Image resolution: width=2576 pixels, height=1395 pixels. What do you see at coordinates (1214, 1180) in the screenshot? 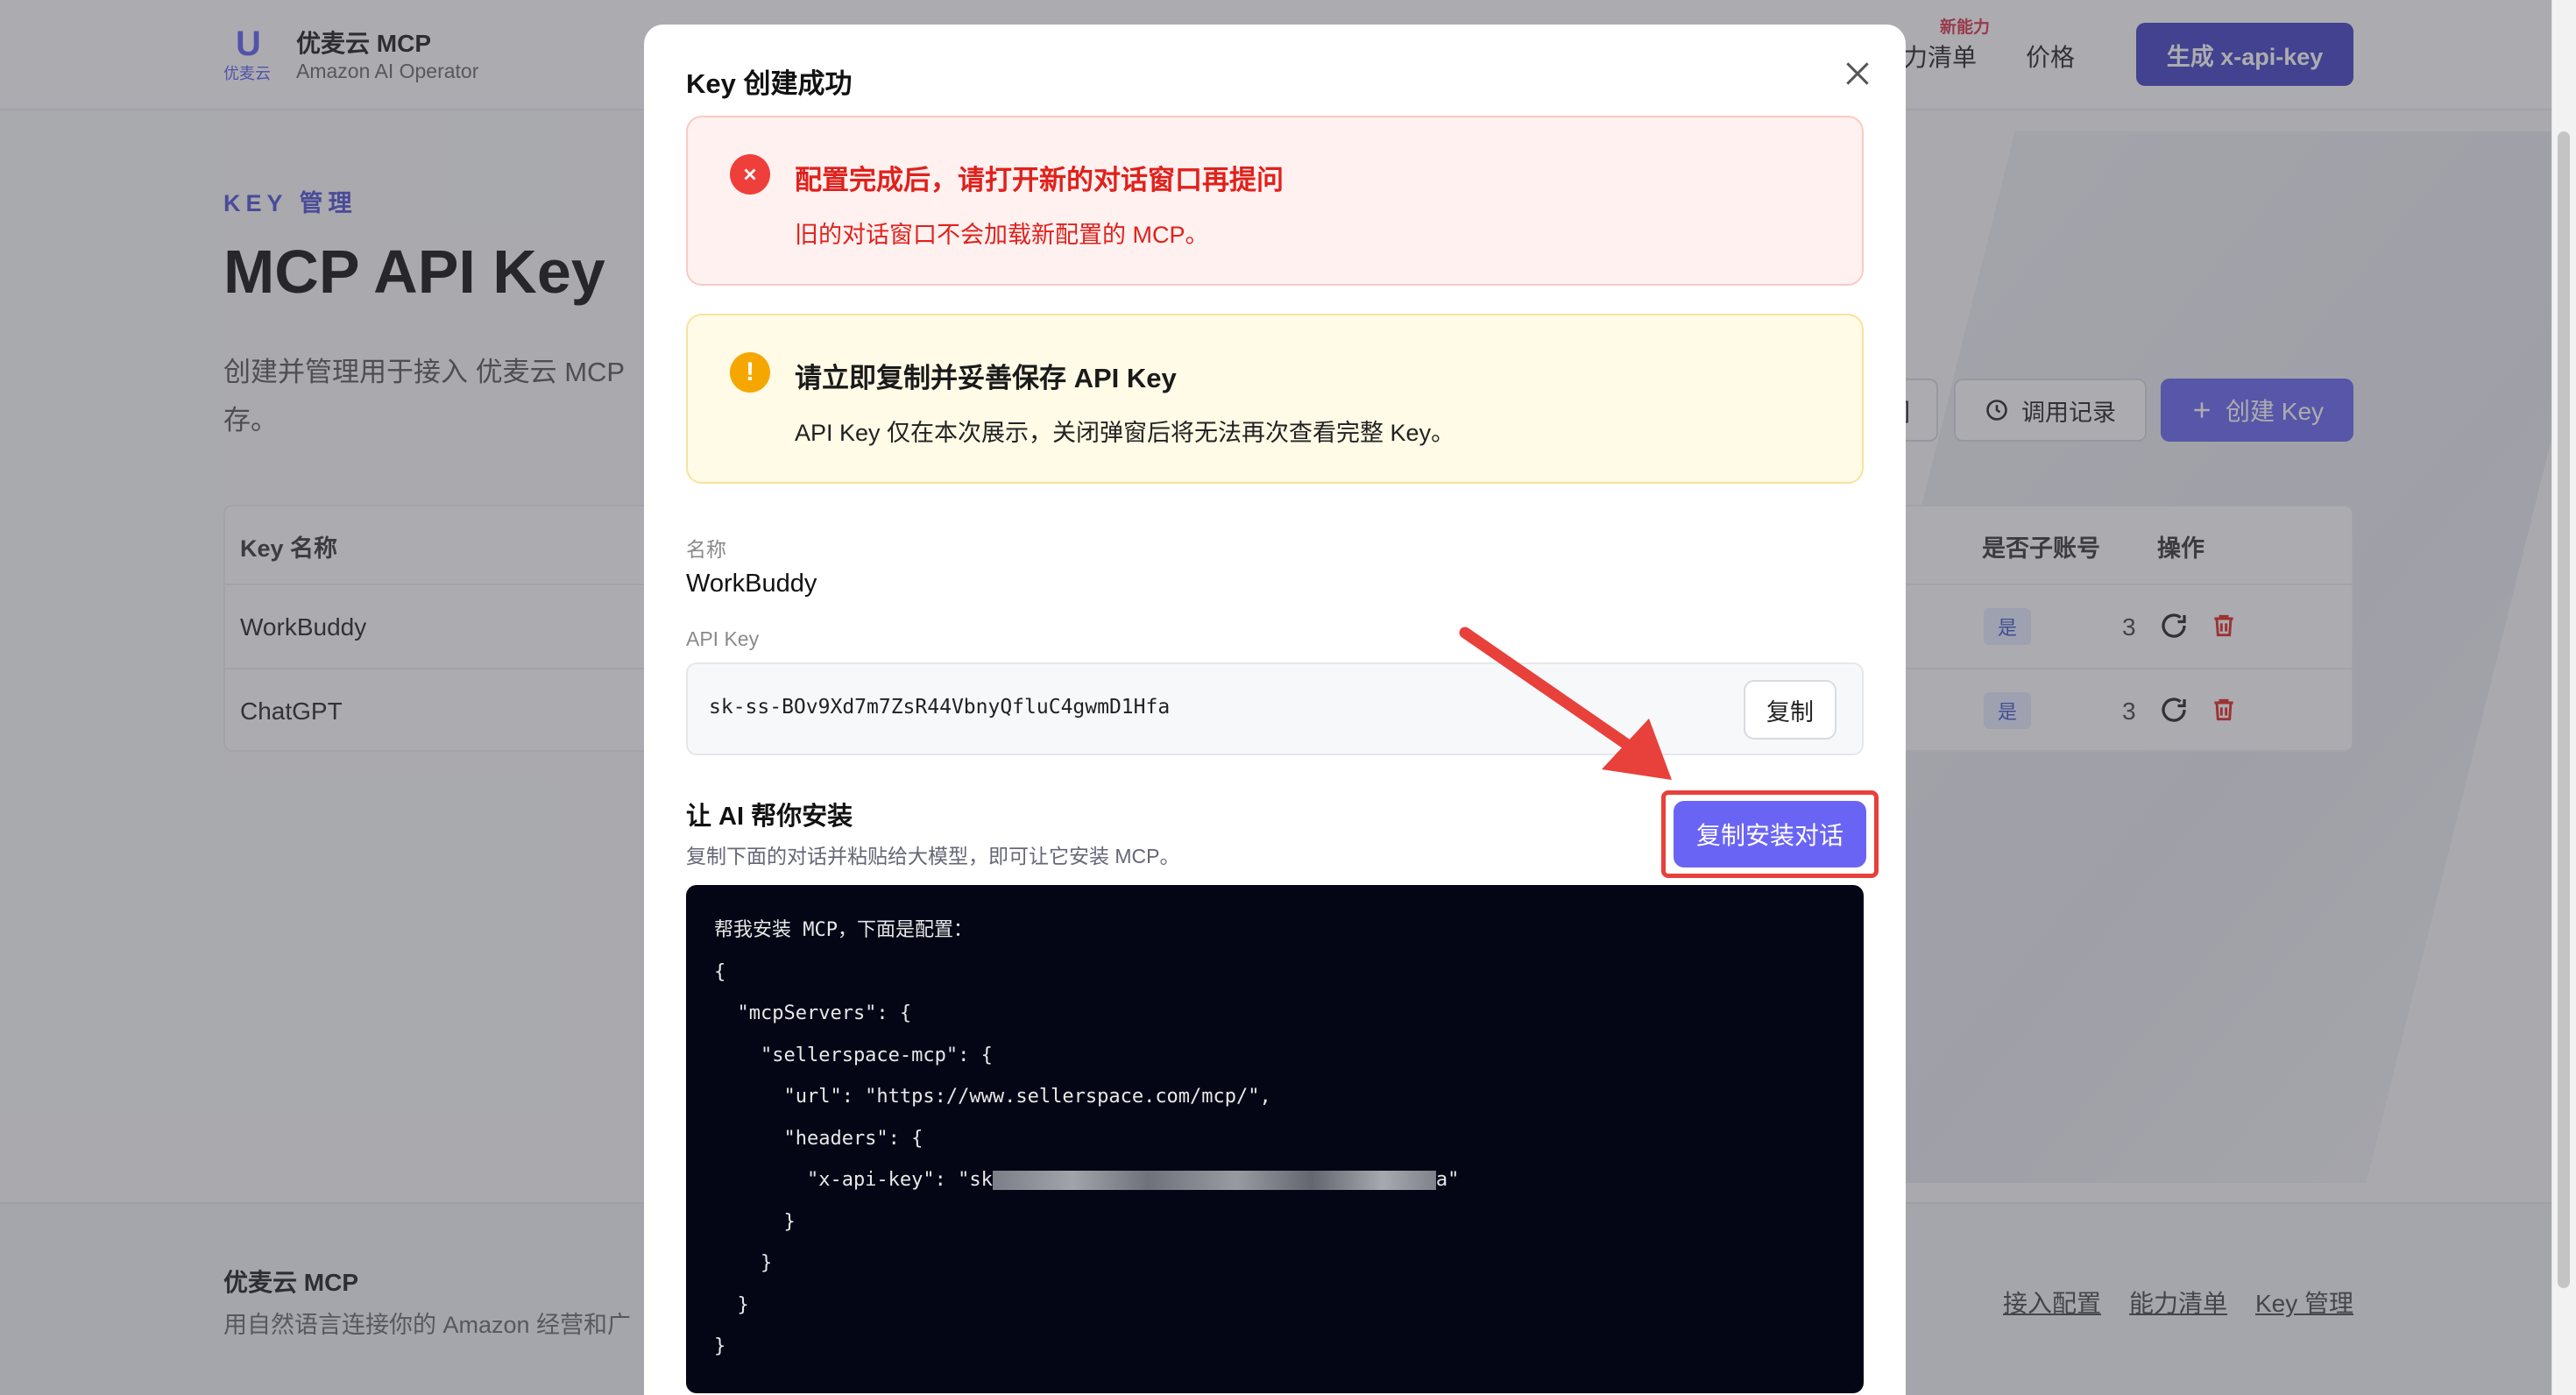
I see `redacted-key-blur` at bounding box center [1214, 1180].